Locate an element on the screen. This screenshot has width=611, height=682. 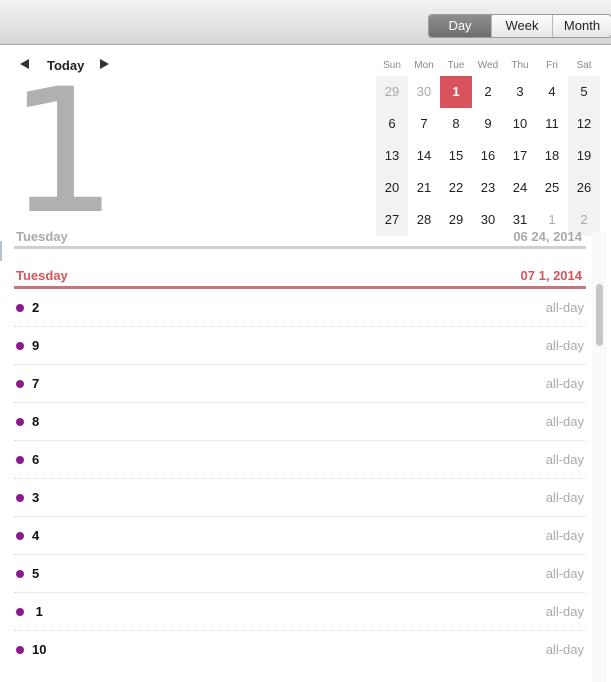
mini-calendar-day: 29 is located at coordinates (392, 92).